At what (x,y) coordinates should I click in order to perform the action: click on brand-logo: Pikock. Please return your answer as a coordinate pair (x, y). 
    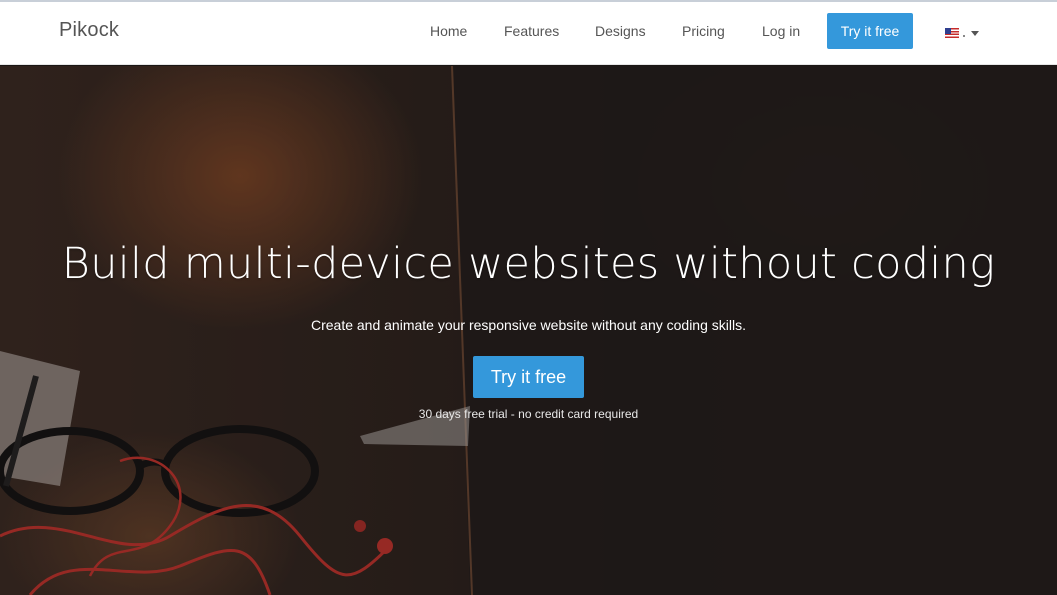
    Looking at the image, I should click on (89, 30).